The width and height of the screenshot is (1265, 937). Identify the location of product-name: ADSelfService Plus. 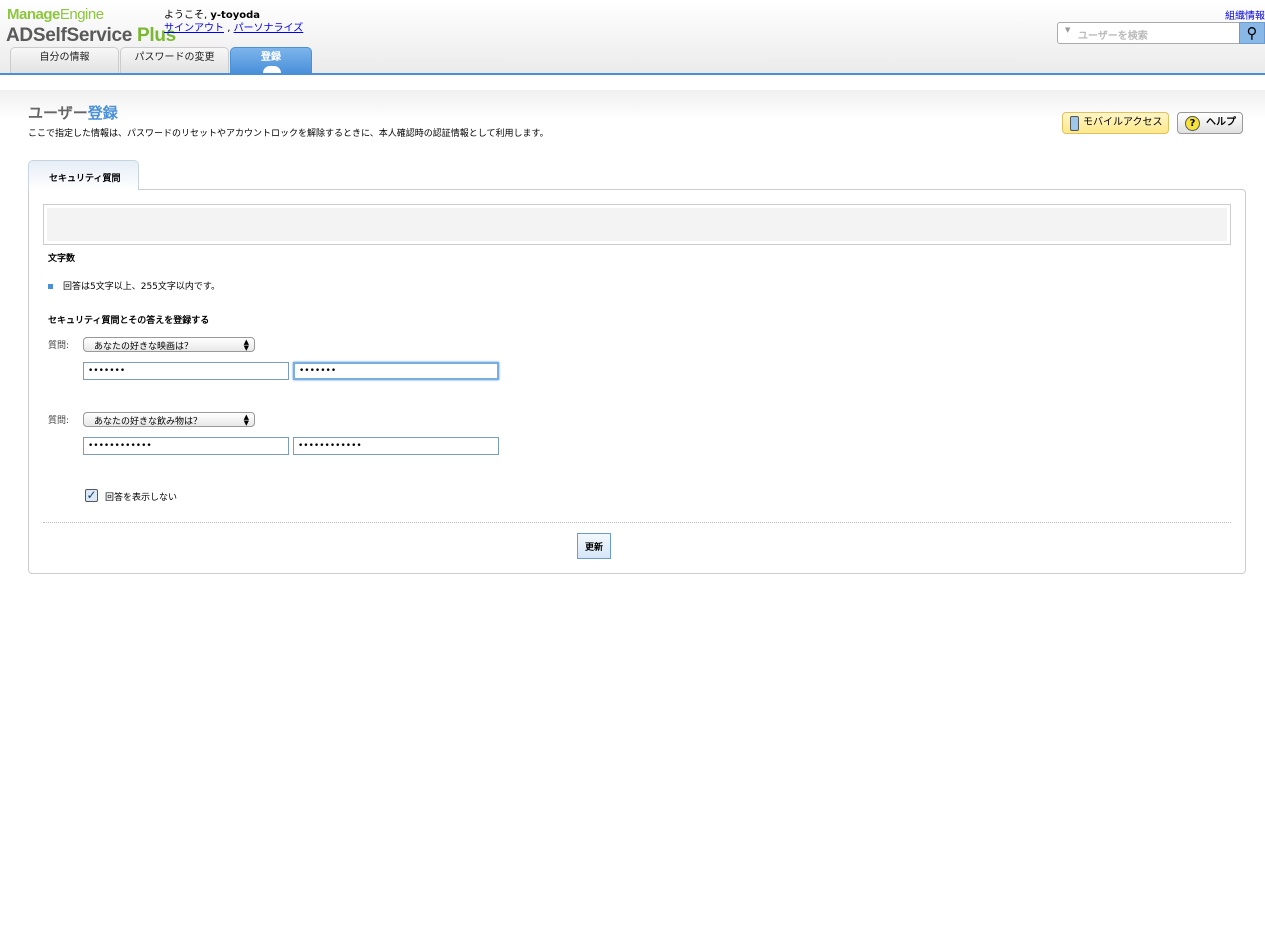
(91, 35).